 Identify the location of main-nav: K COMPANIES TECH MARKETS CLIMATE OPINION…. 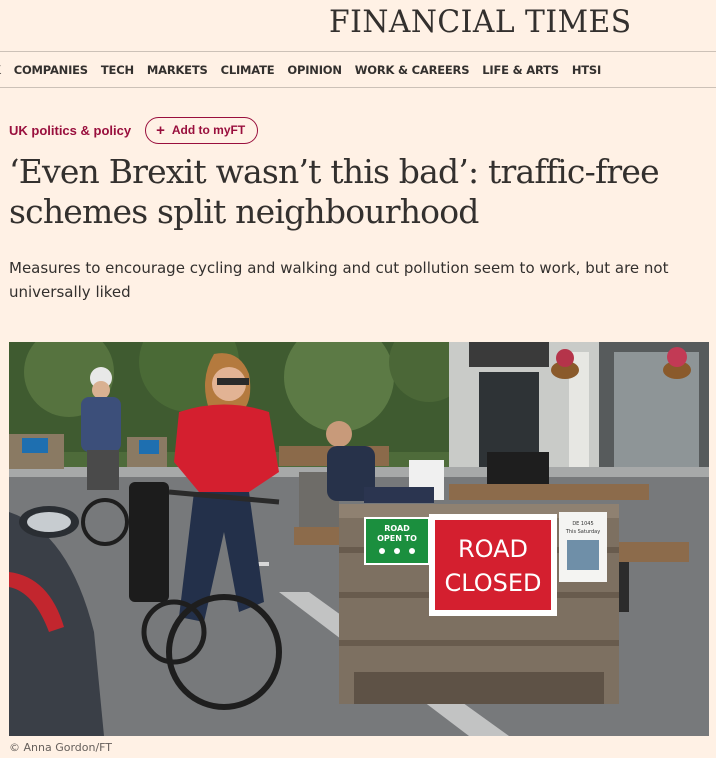
(358, 69).